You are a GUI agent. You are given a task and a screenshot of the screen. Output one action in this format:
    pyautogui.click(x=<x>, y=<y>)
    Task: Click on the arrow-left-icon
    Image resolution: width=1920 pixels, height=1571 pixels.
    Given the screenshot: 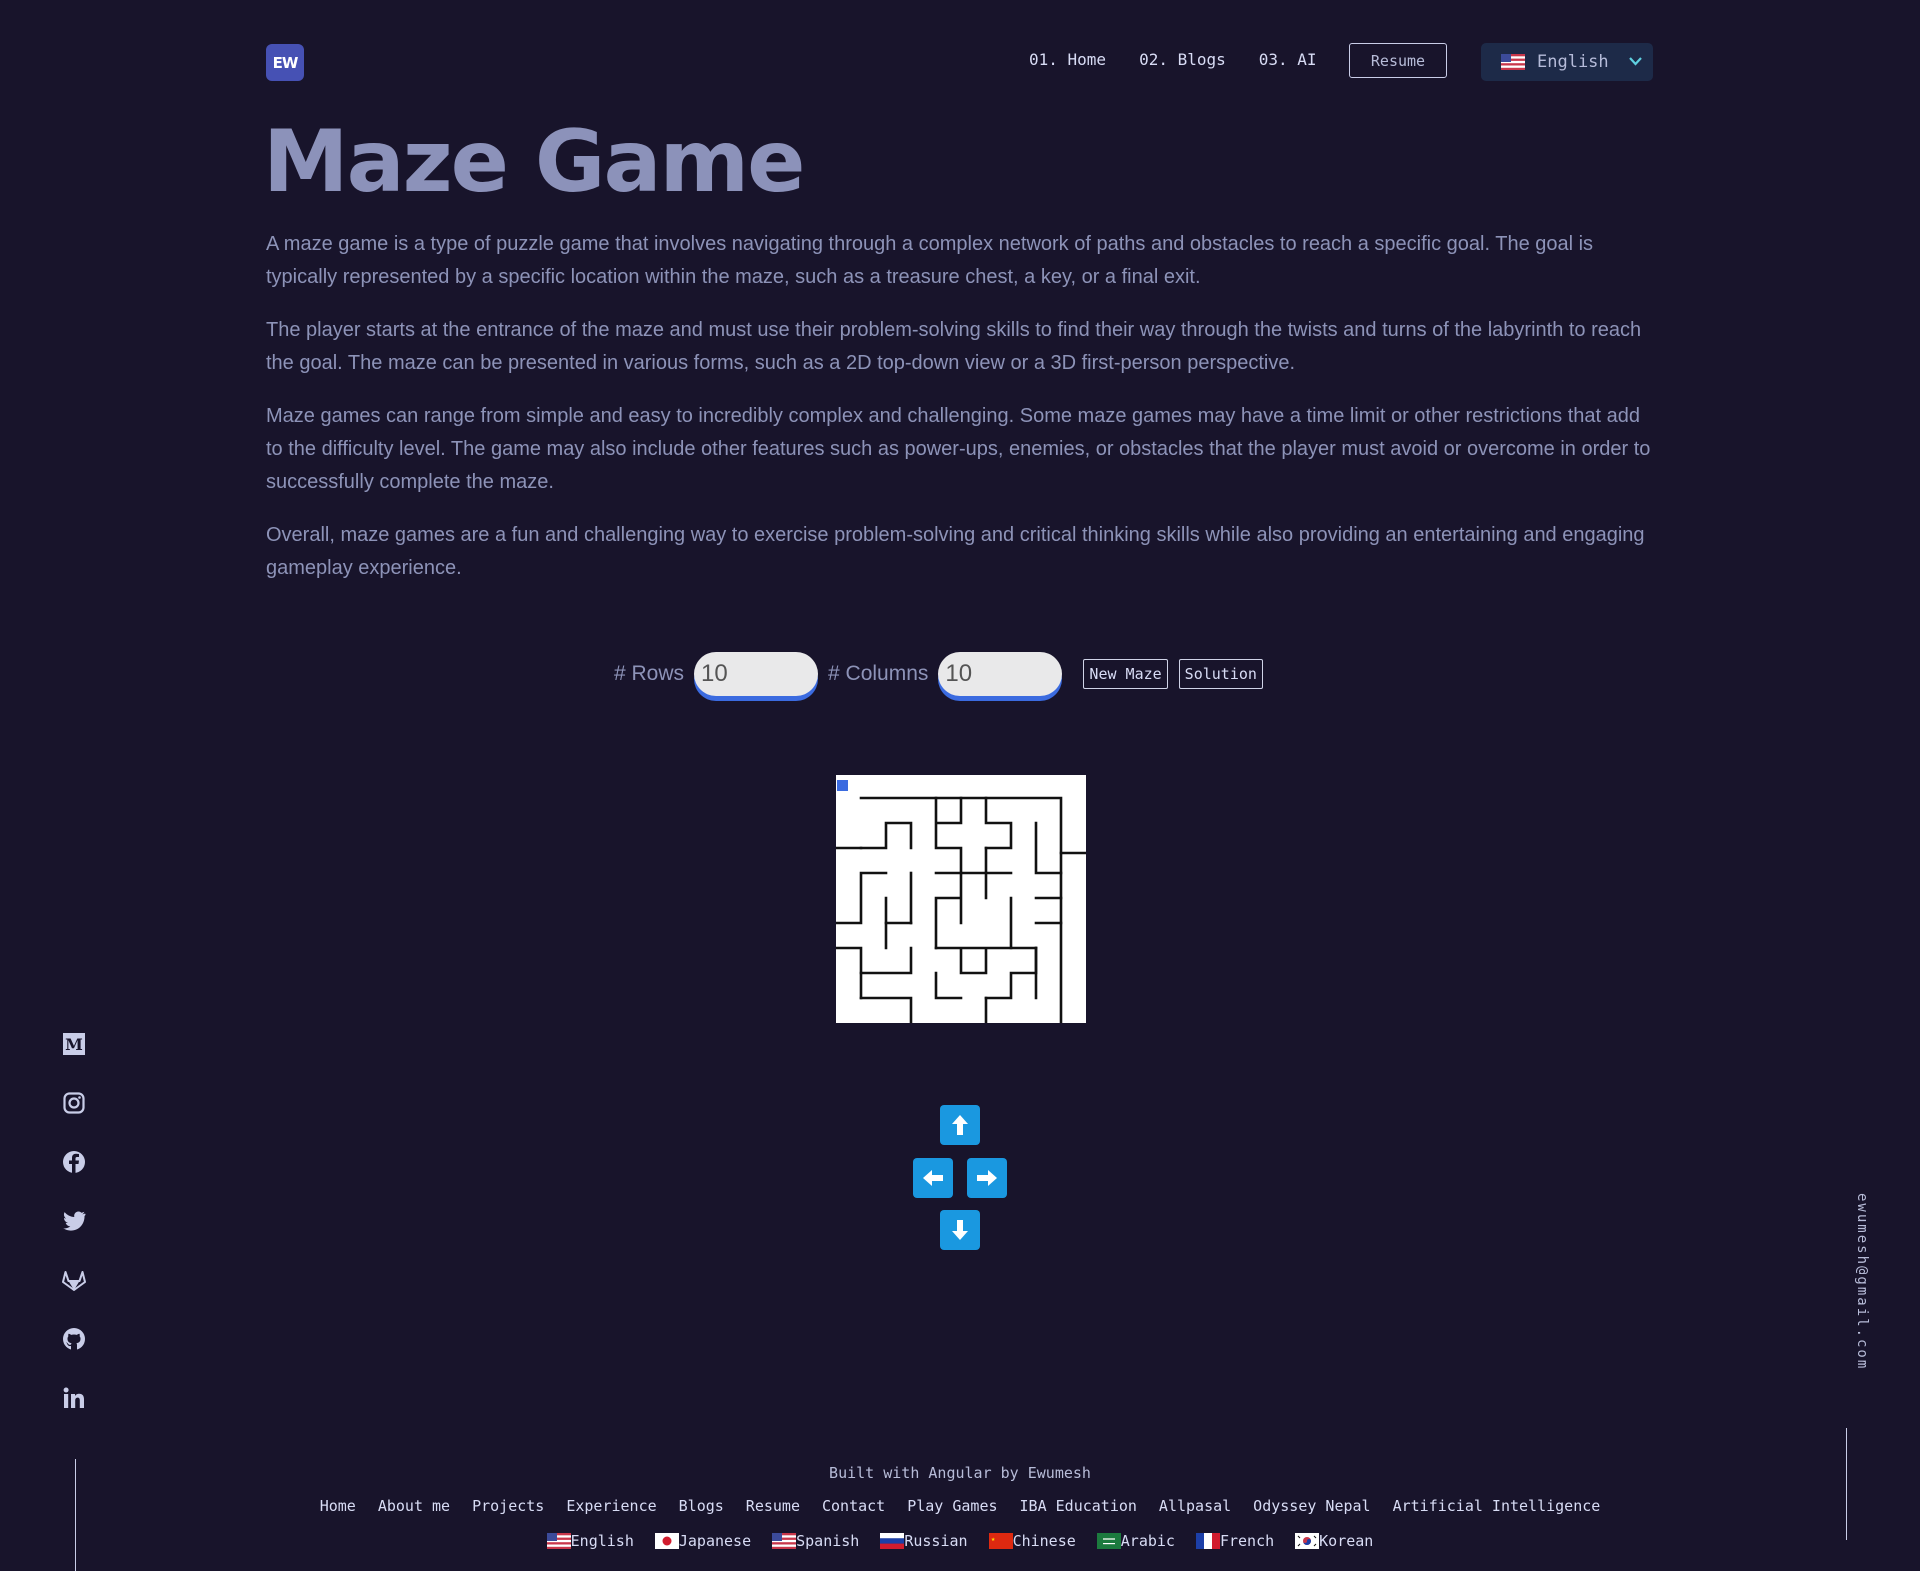 What is the action you would take?
    pyautogui.click(x=933, y=1178)
    